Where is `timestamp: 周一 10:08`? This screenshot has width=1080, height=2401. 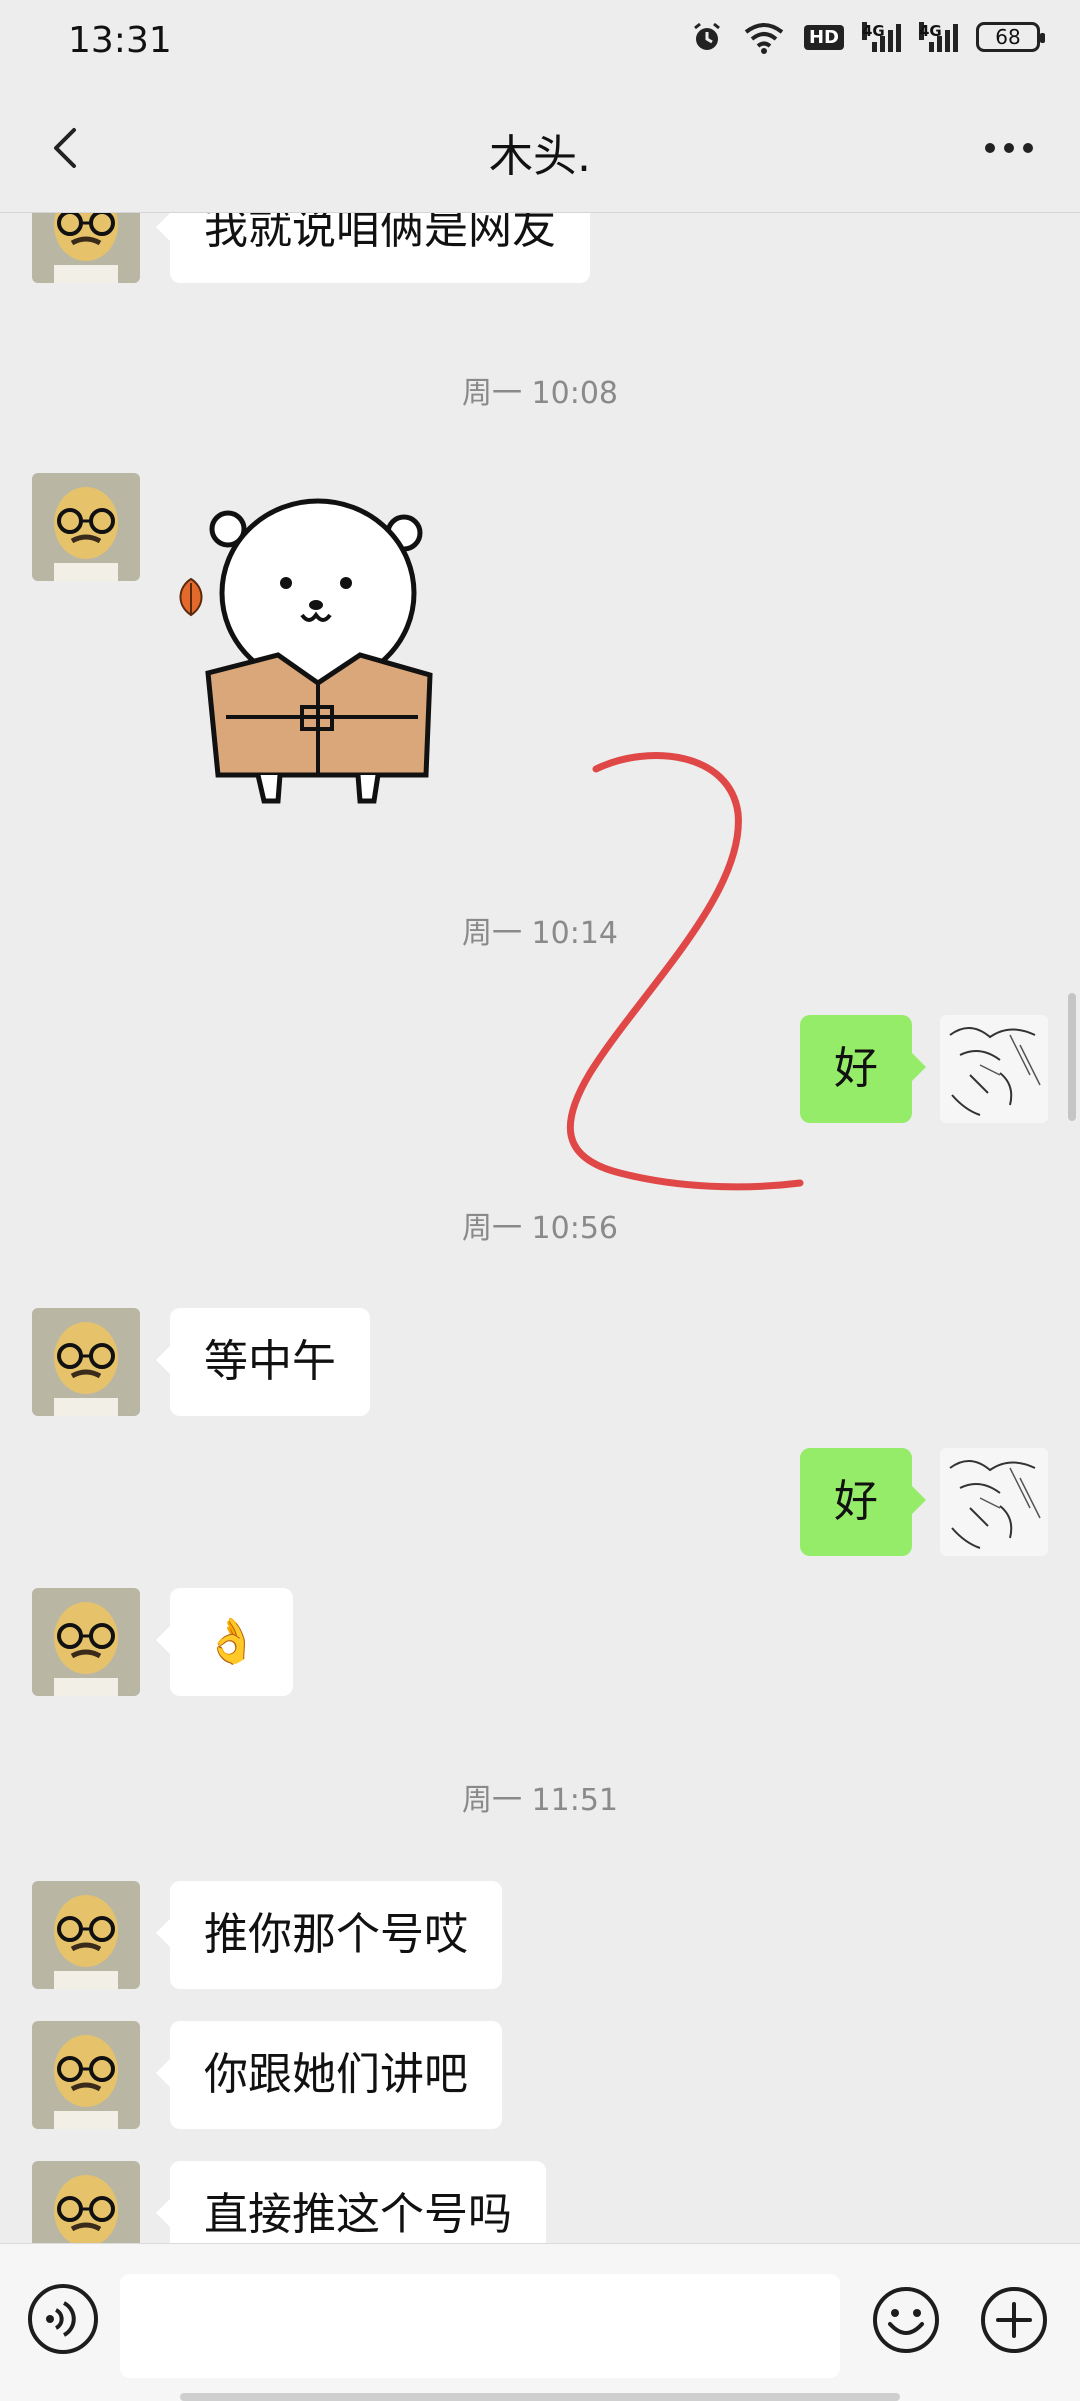
timestamp: 周一 10:08 is located at coordinates (540, 393).